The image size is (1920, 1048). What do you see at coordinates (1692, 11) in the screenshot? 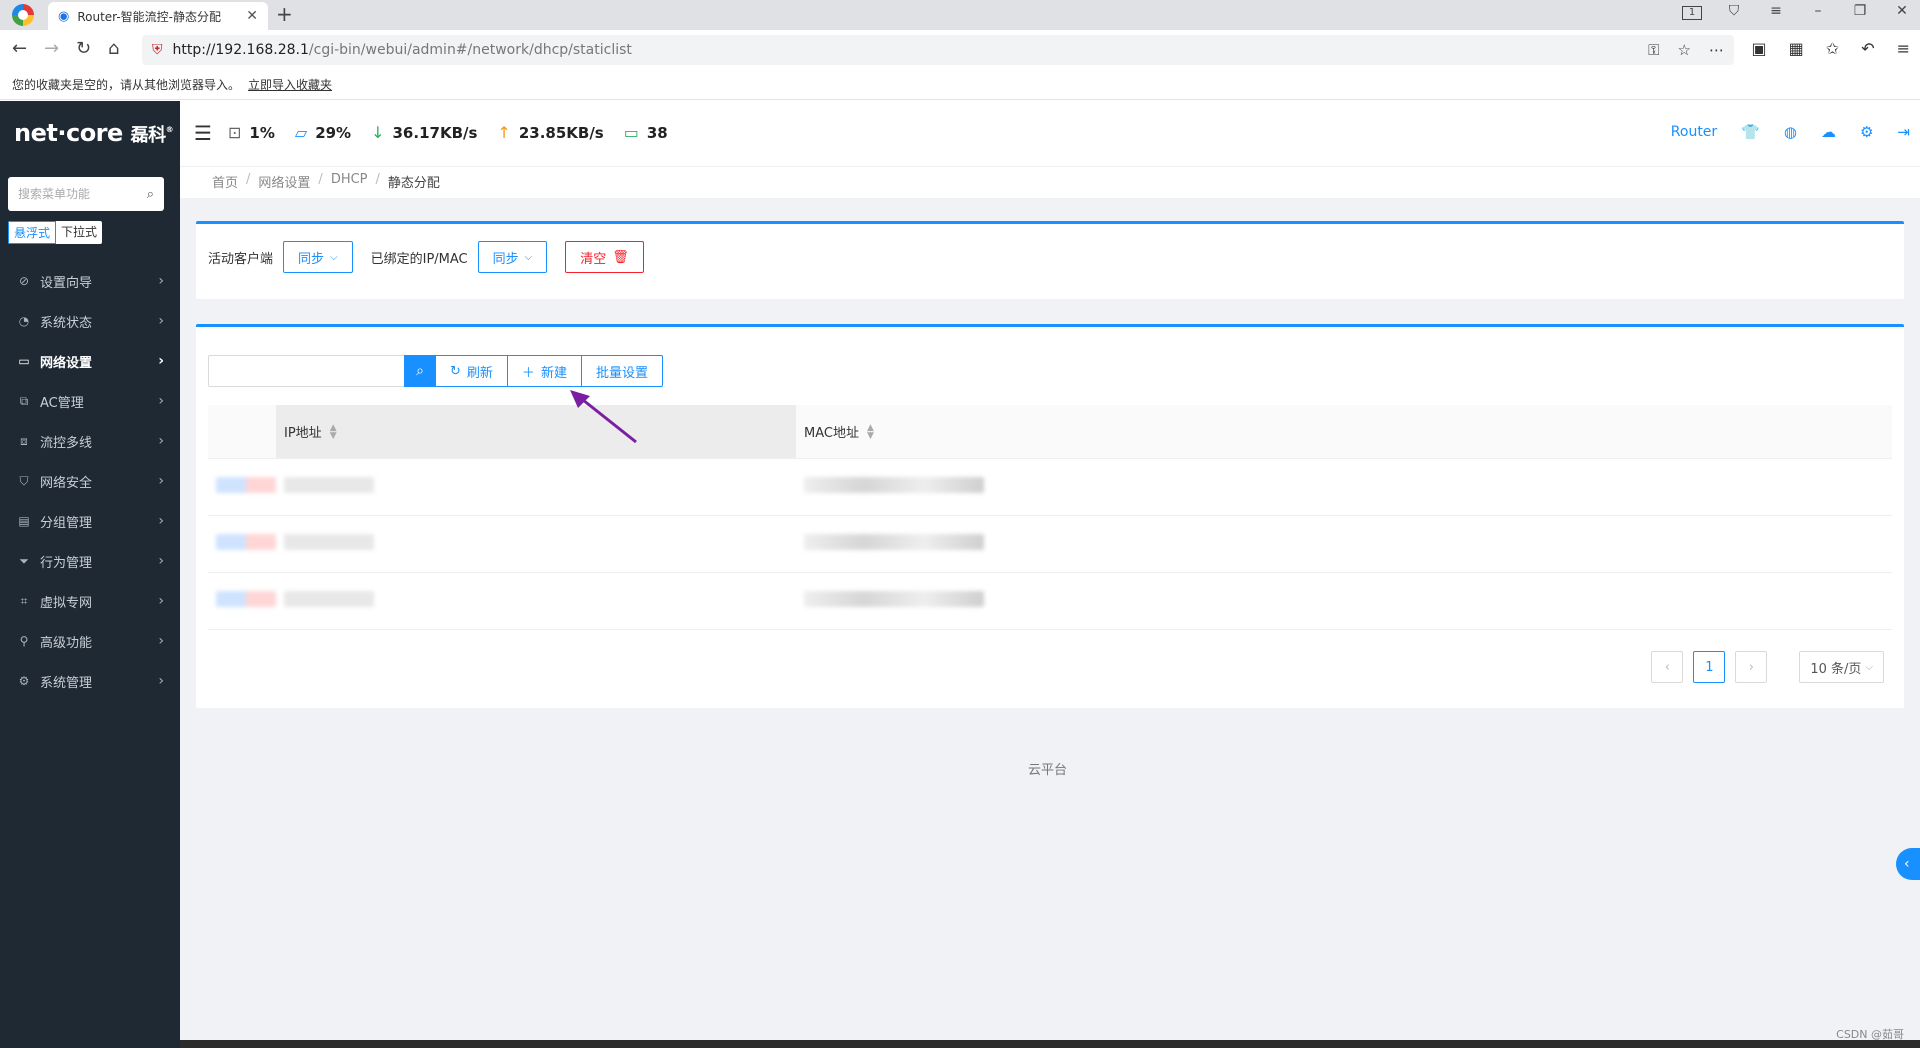
I see `tab-count-icon: 1` at bounding box center [1692, 11].